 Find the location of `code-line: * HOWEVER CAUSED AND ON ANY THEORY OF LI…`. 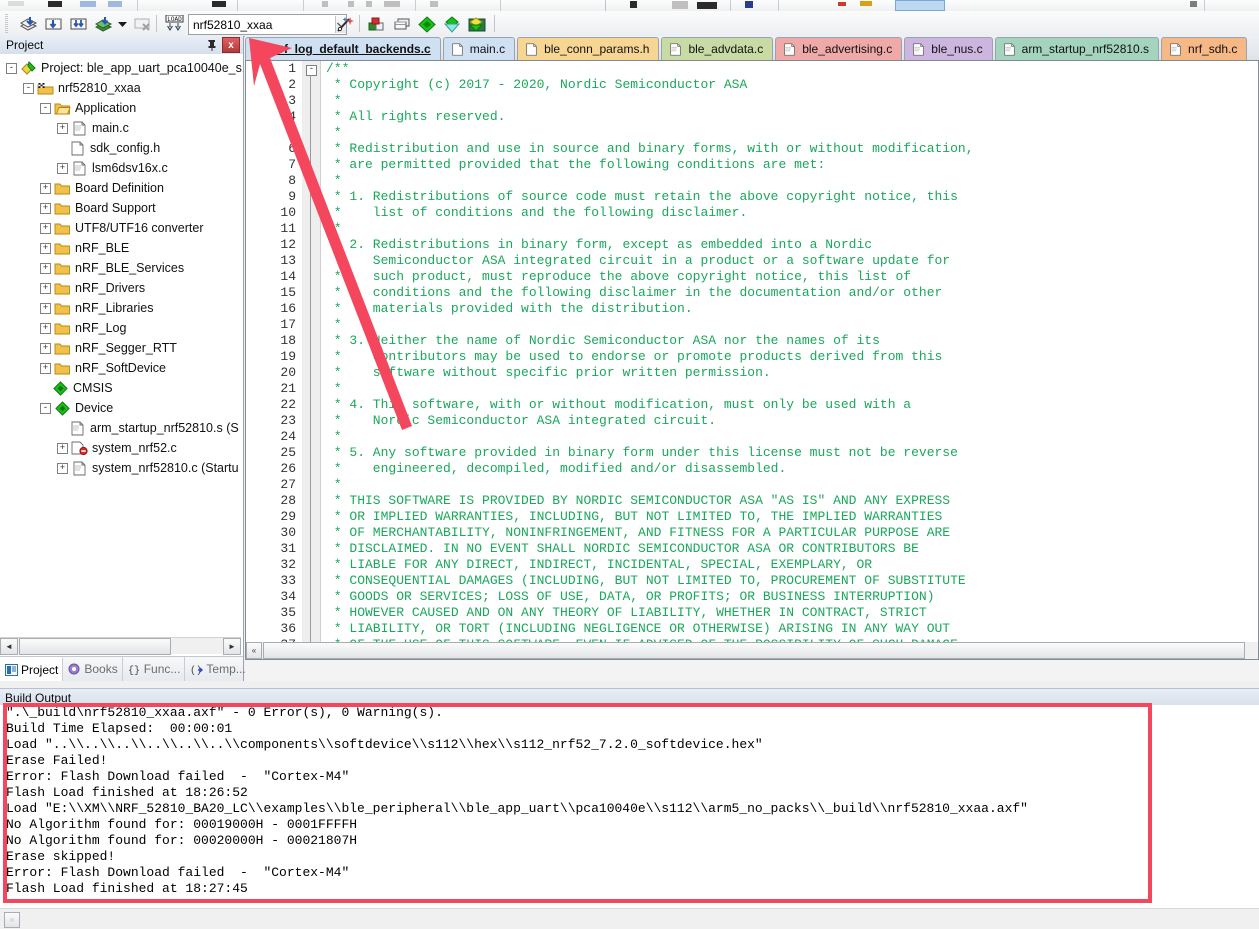

code-line: * HOWEVER CAUSED AND ON ANY THEORY OF LI… is located at coordinates (792, 613).